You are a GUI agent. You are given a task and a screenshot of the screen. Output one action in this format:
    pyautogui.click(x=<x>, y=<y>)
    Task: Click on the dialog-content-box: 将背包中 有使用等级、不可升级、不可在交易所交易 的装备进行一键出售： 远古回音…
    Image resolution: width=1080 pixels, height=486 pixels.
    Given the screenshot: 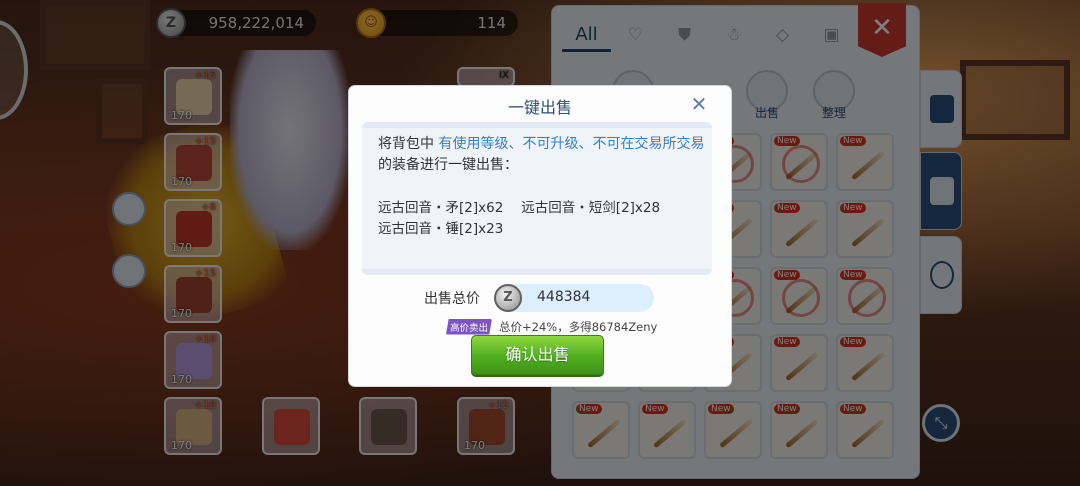 What is the action you would take?
    pyautogui.click(x=537, y=198)
    